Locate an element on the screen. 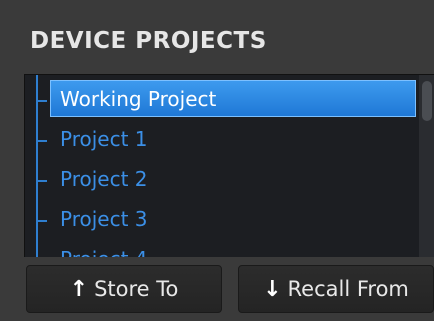  store-to-button: ↑ Store To is located at coordinates (124, 289).